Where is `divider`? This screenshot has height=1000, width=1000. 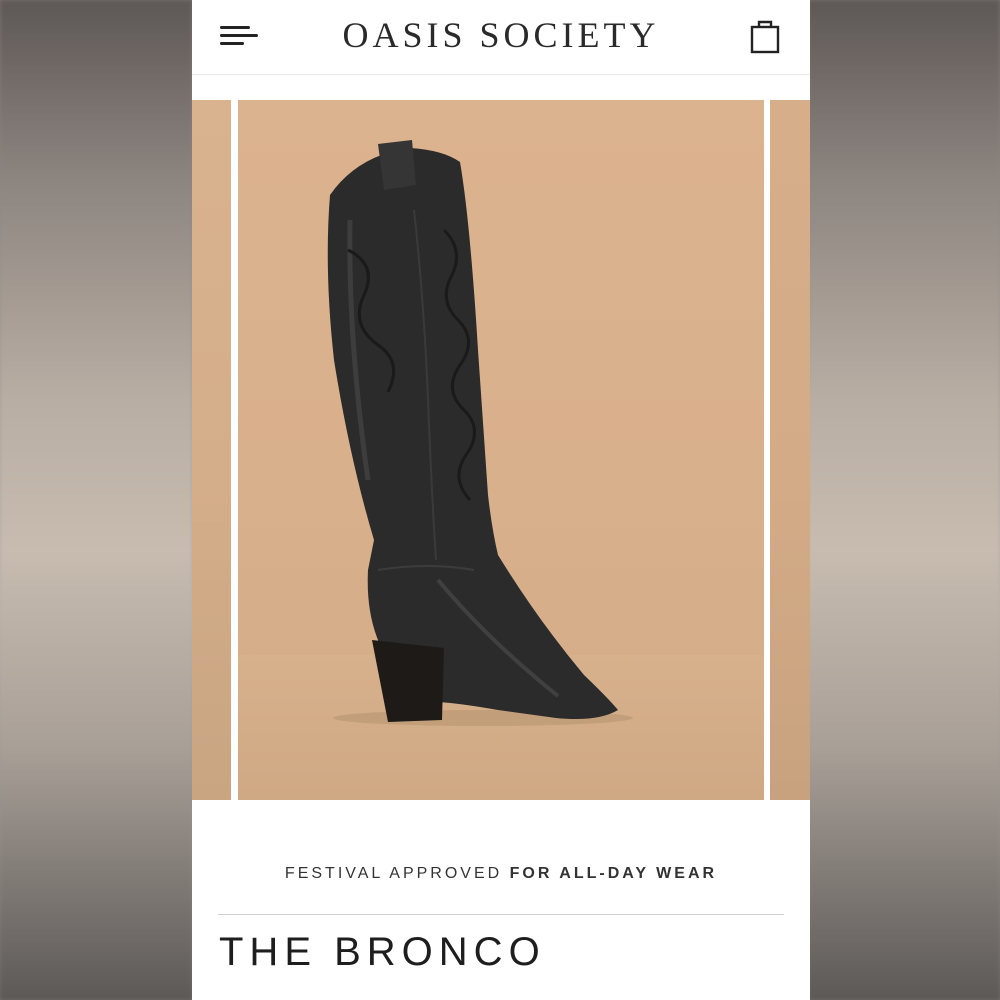 divider is located at coordinates (501, 914).